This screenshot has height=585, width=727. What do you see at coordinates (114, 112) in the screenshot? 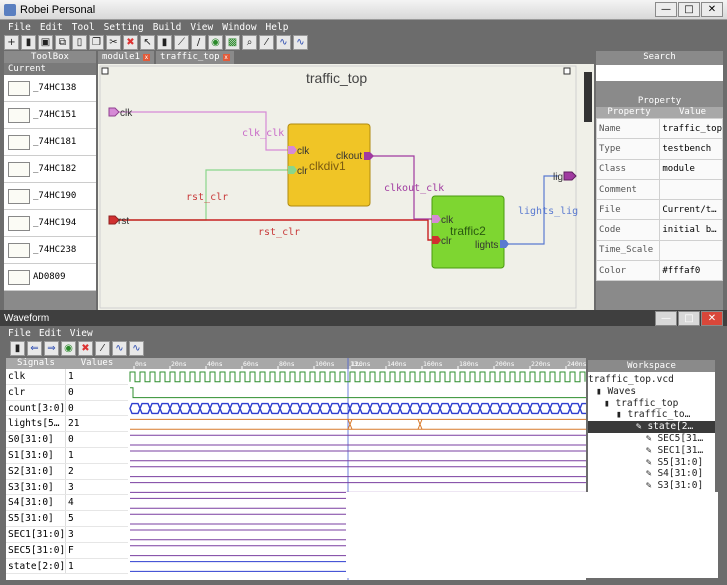
I see `input-pin-clk` at bounding box center [114, 112].